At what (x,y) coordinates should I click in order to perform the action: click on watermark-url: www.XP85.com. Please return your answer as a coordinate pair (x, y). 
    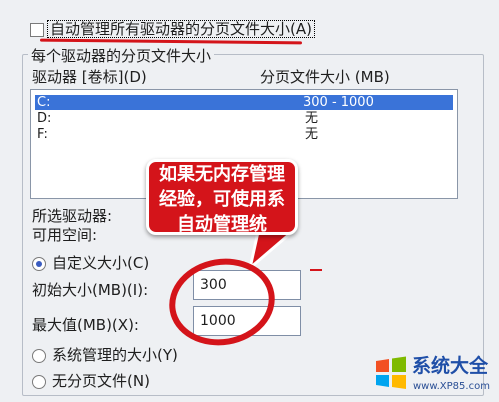
    Looking at the image, I should click on (451, 386).